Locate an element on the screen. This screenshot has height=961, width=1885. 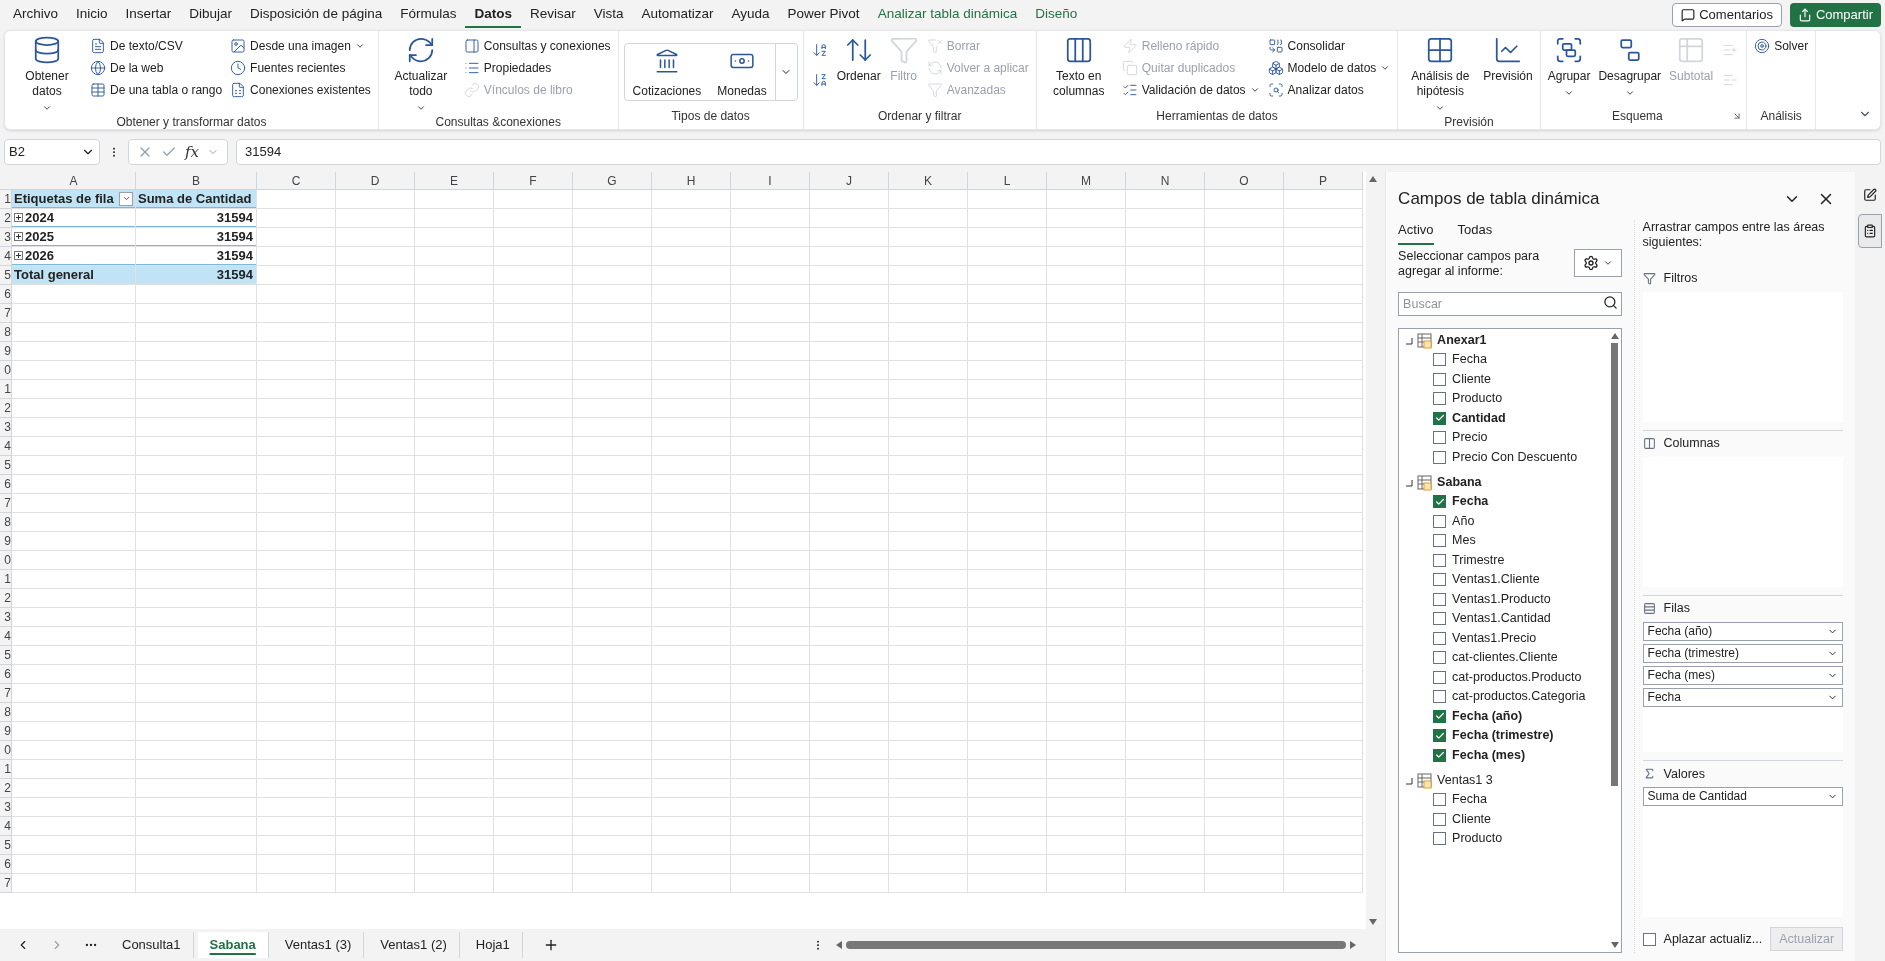
pane-icon is located at coordinates (1870, 195).